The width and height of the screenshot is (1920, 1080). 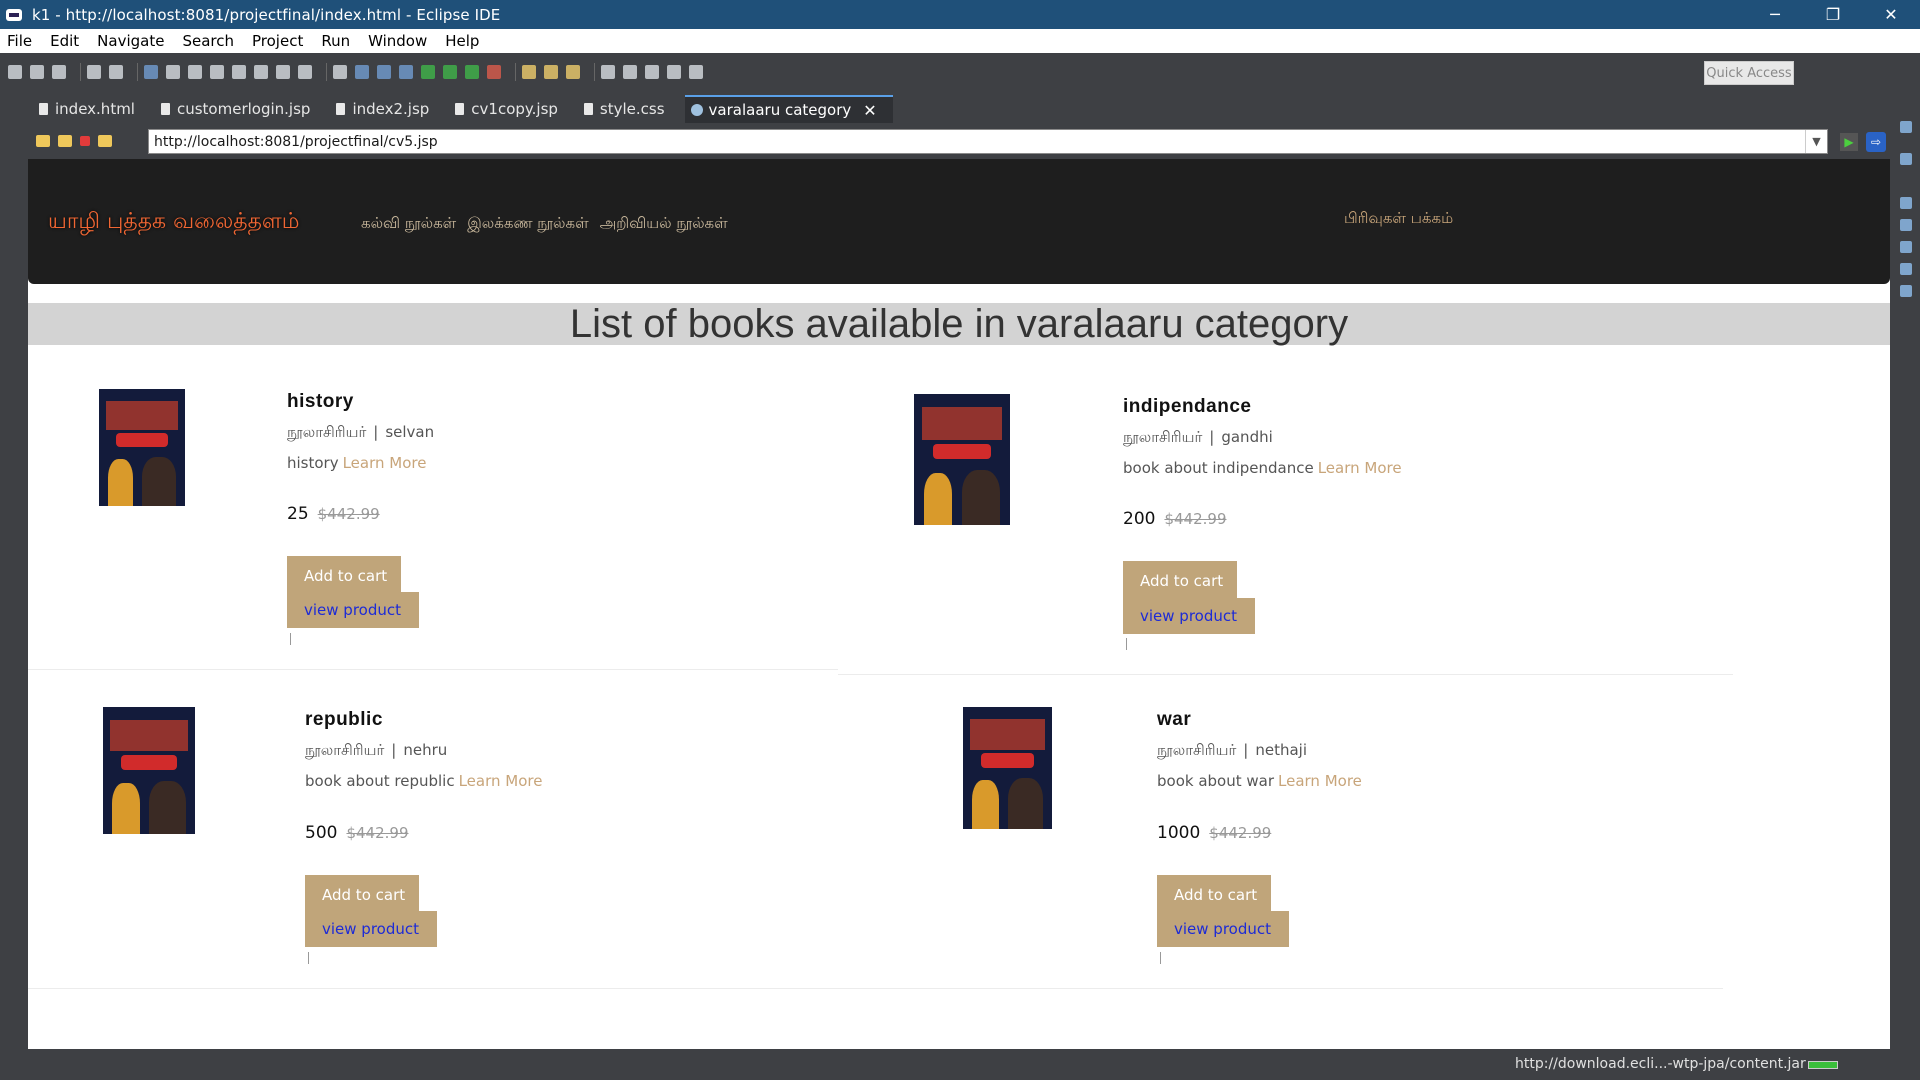 I want to click on menu-help: Help, so click(x=462, y=41).